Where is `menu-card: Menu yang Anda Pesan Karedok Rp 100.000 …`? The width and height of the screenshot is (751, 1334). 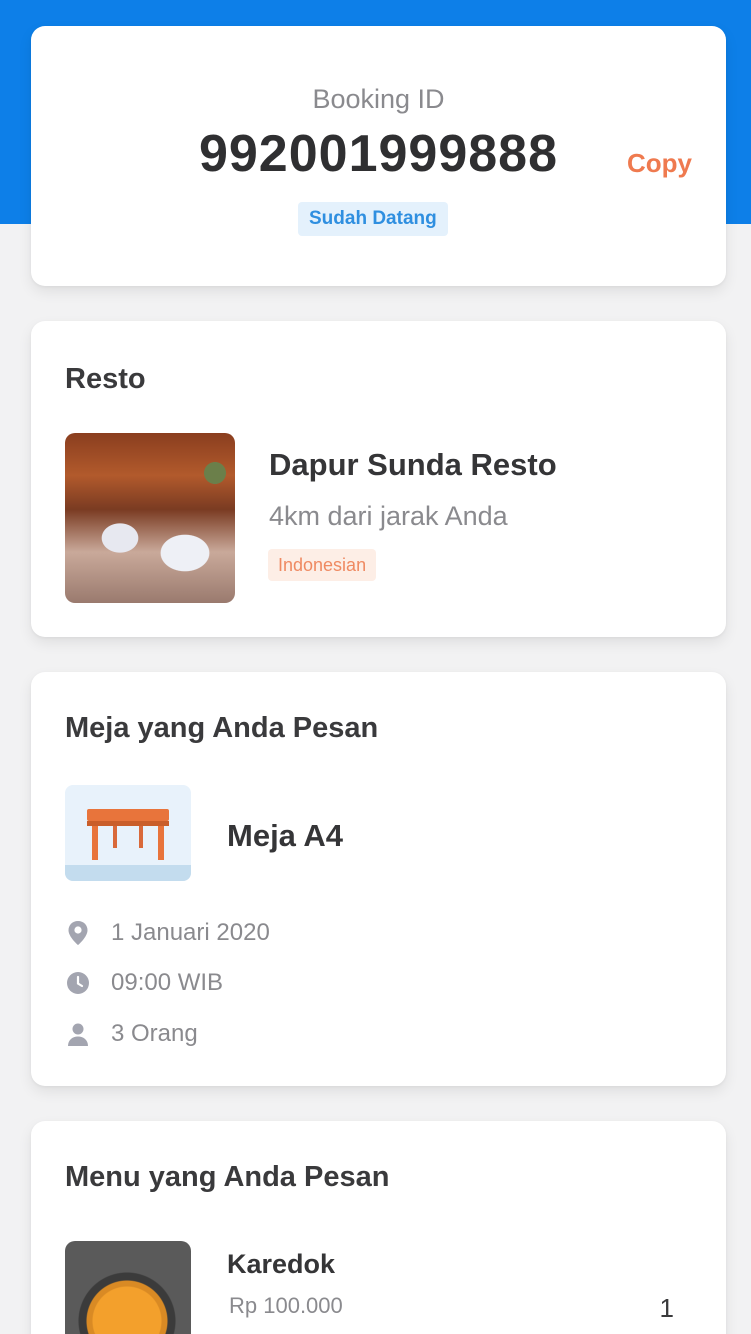 menu-card: Menu yang Anda Pesan Karedok Rp 100.000 … is located at coordinates (378, 1227).